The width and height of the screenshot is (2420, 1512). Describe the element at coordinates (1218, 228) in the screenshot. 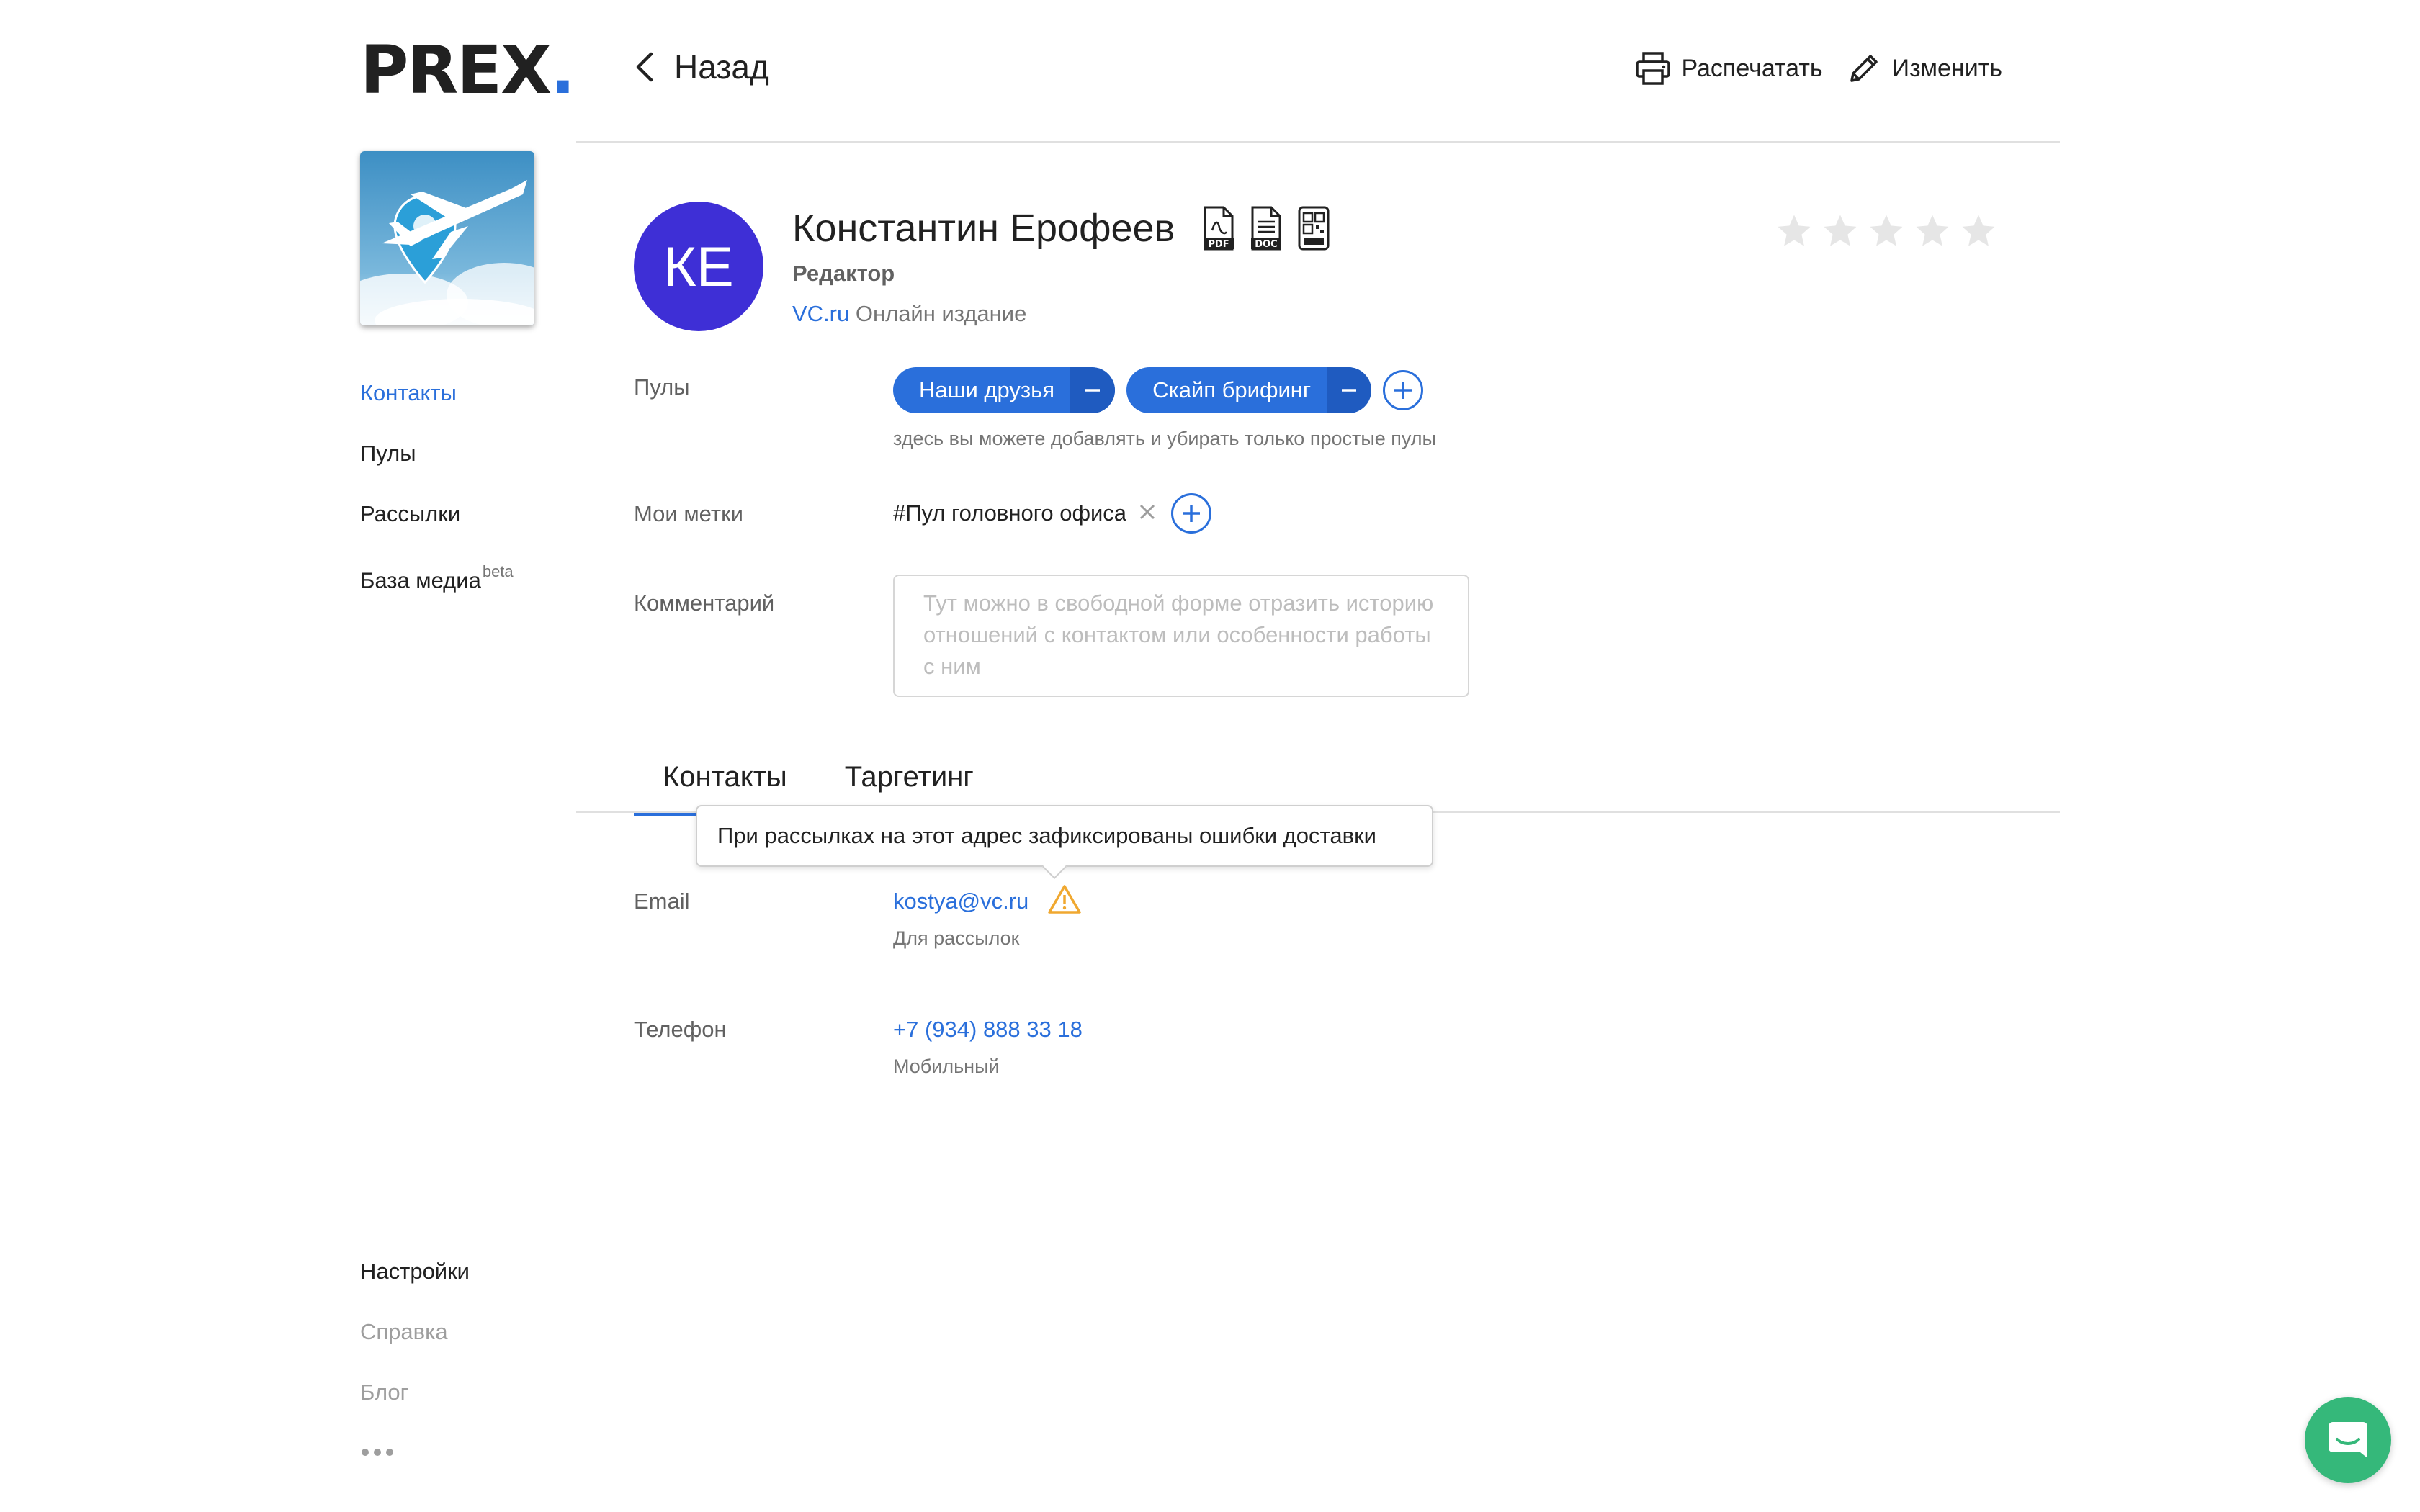

I see `pdf-export-icon: PDF` at that location.